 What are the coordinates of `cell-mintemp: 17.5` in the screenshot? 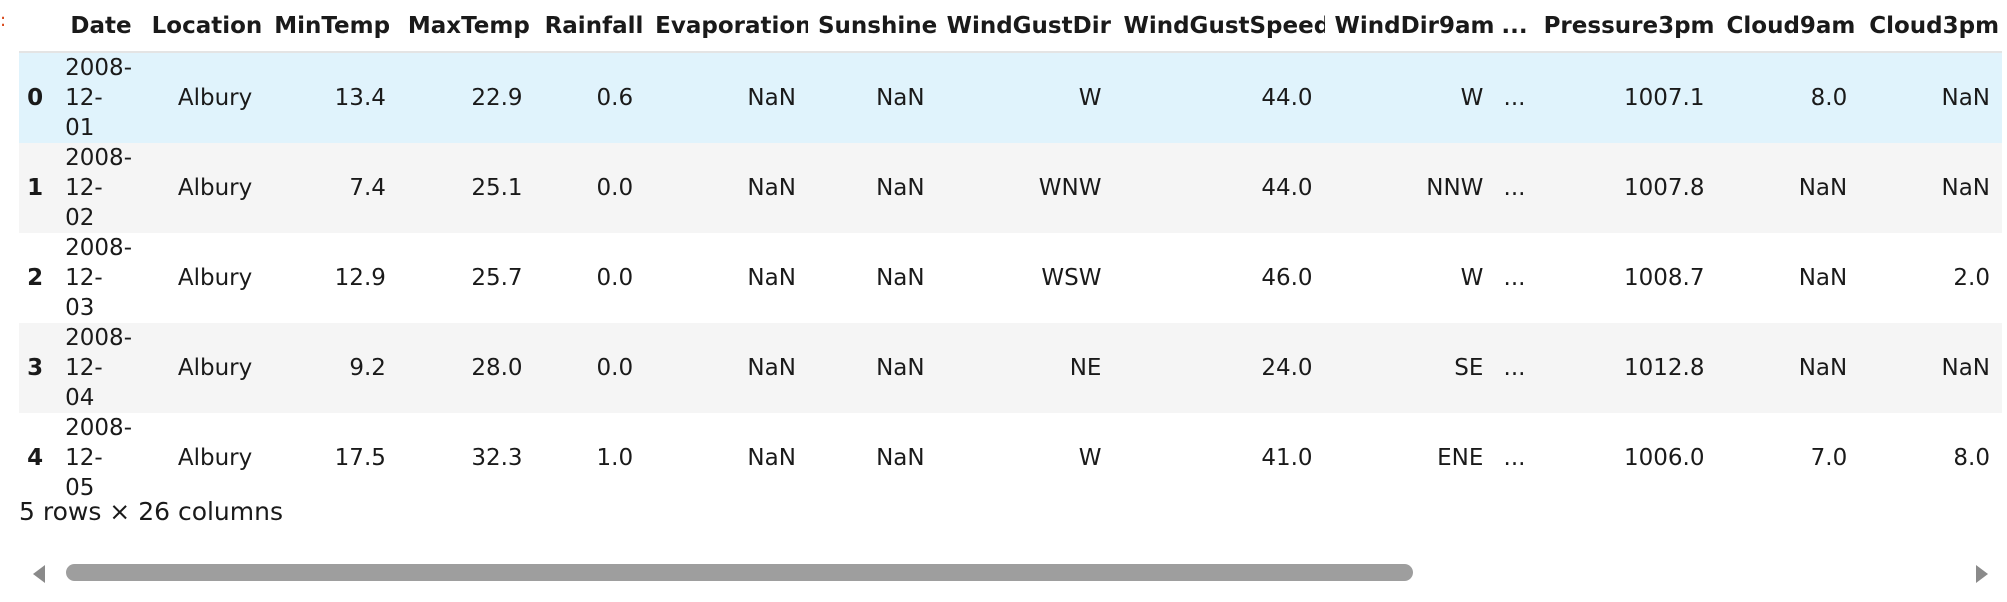 It's located at (360, 458).